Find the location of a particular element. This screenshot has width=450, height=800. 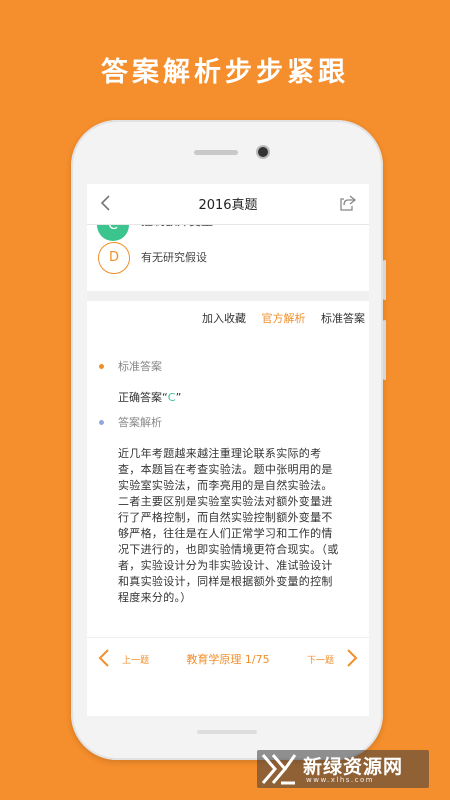

phone-home-bar is located at coordinates (227, 732).